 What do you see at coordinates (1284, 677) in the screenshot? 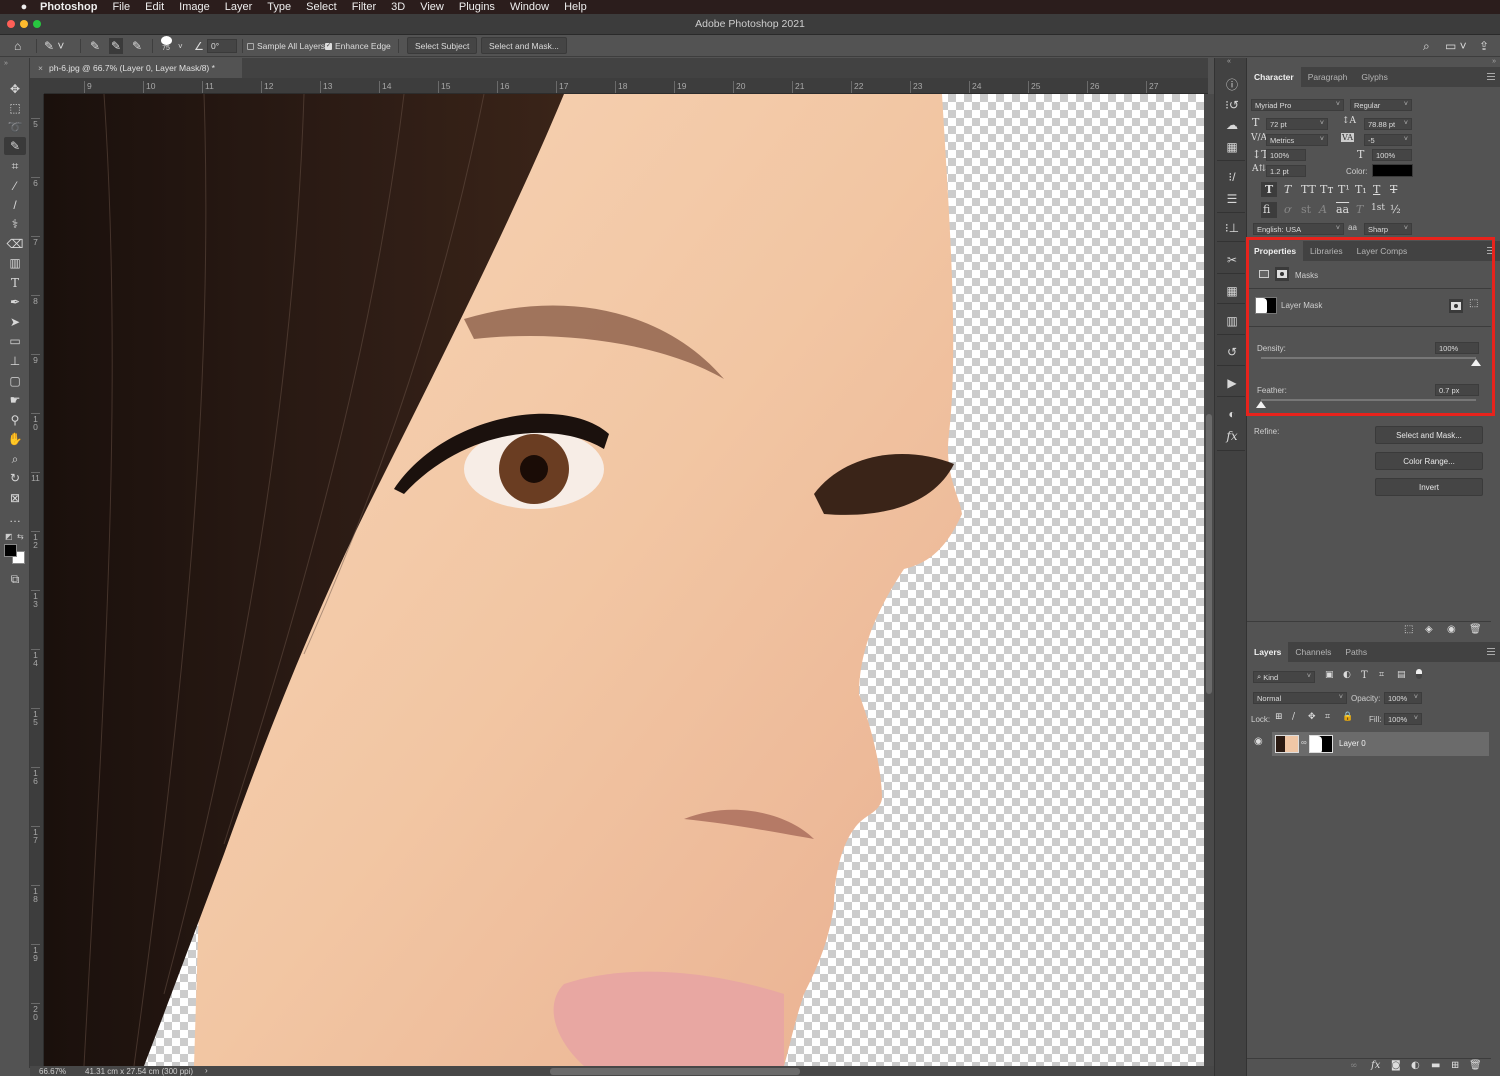
I see `layer-filter-kind-select: ⌕ Kind ˅` at bounding box center [1284, 677].